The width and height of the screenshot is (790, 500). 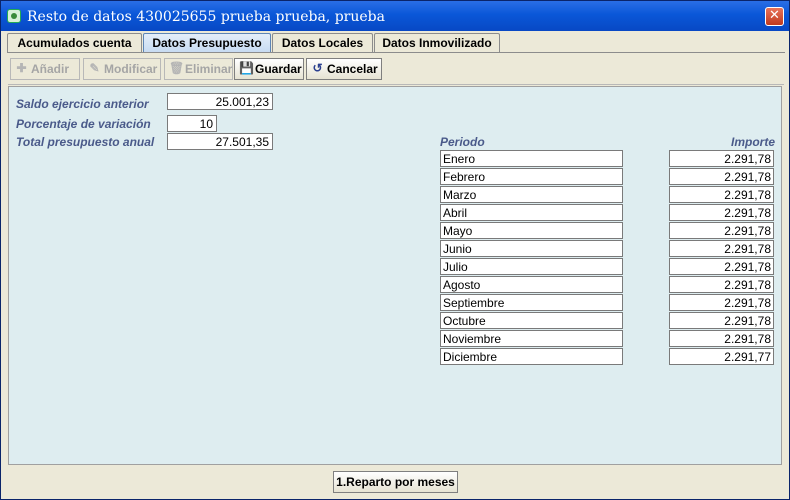 I want to click on close-icon: ✕, so click(x=774, y=15).